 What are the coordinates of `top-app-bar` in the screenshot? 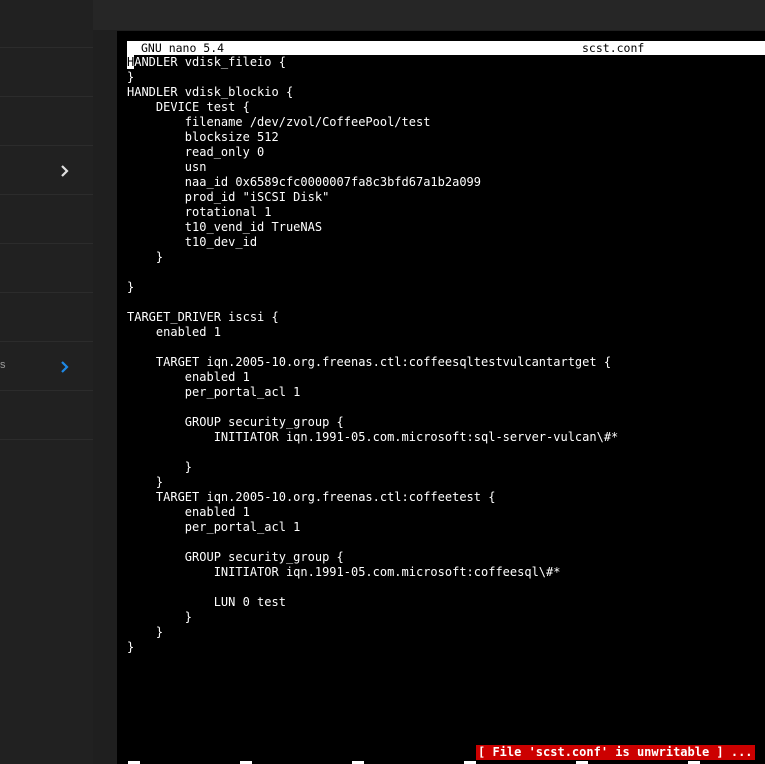 It's located at (429, 15).